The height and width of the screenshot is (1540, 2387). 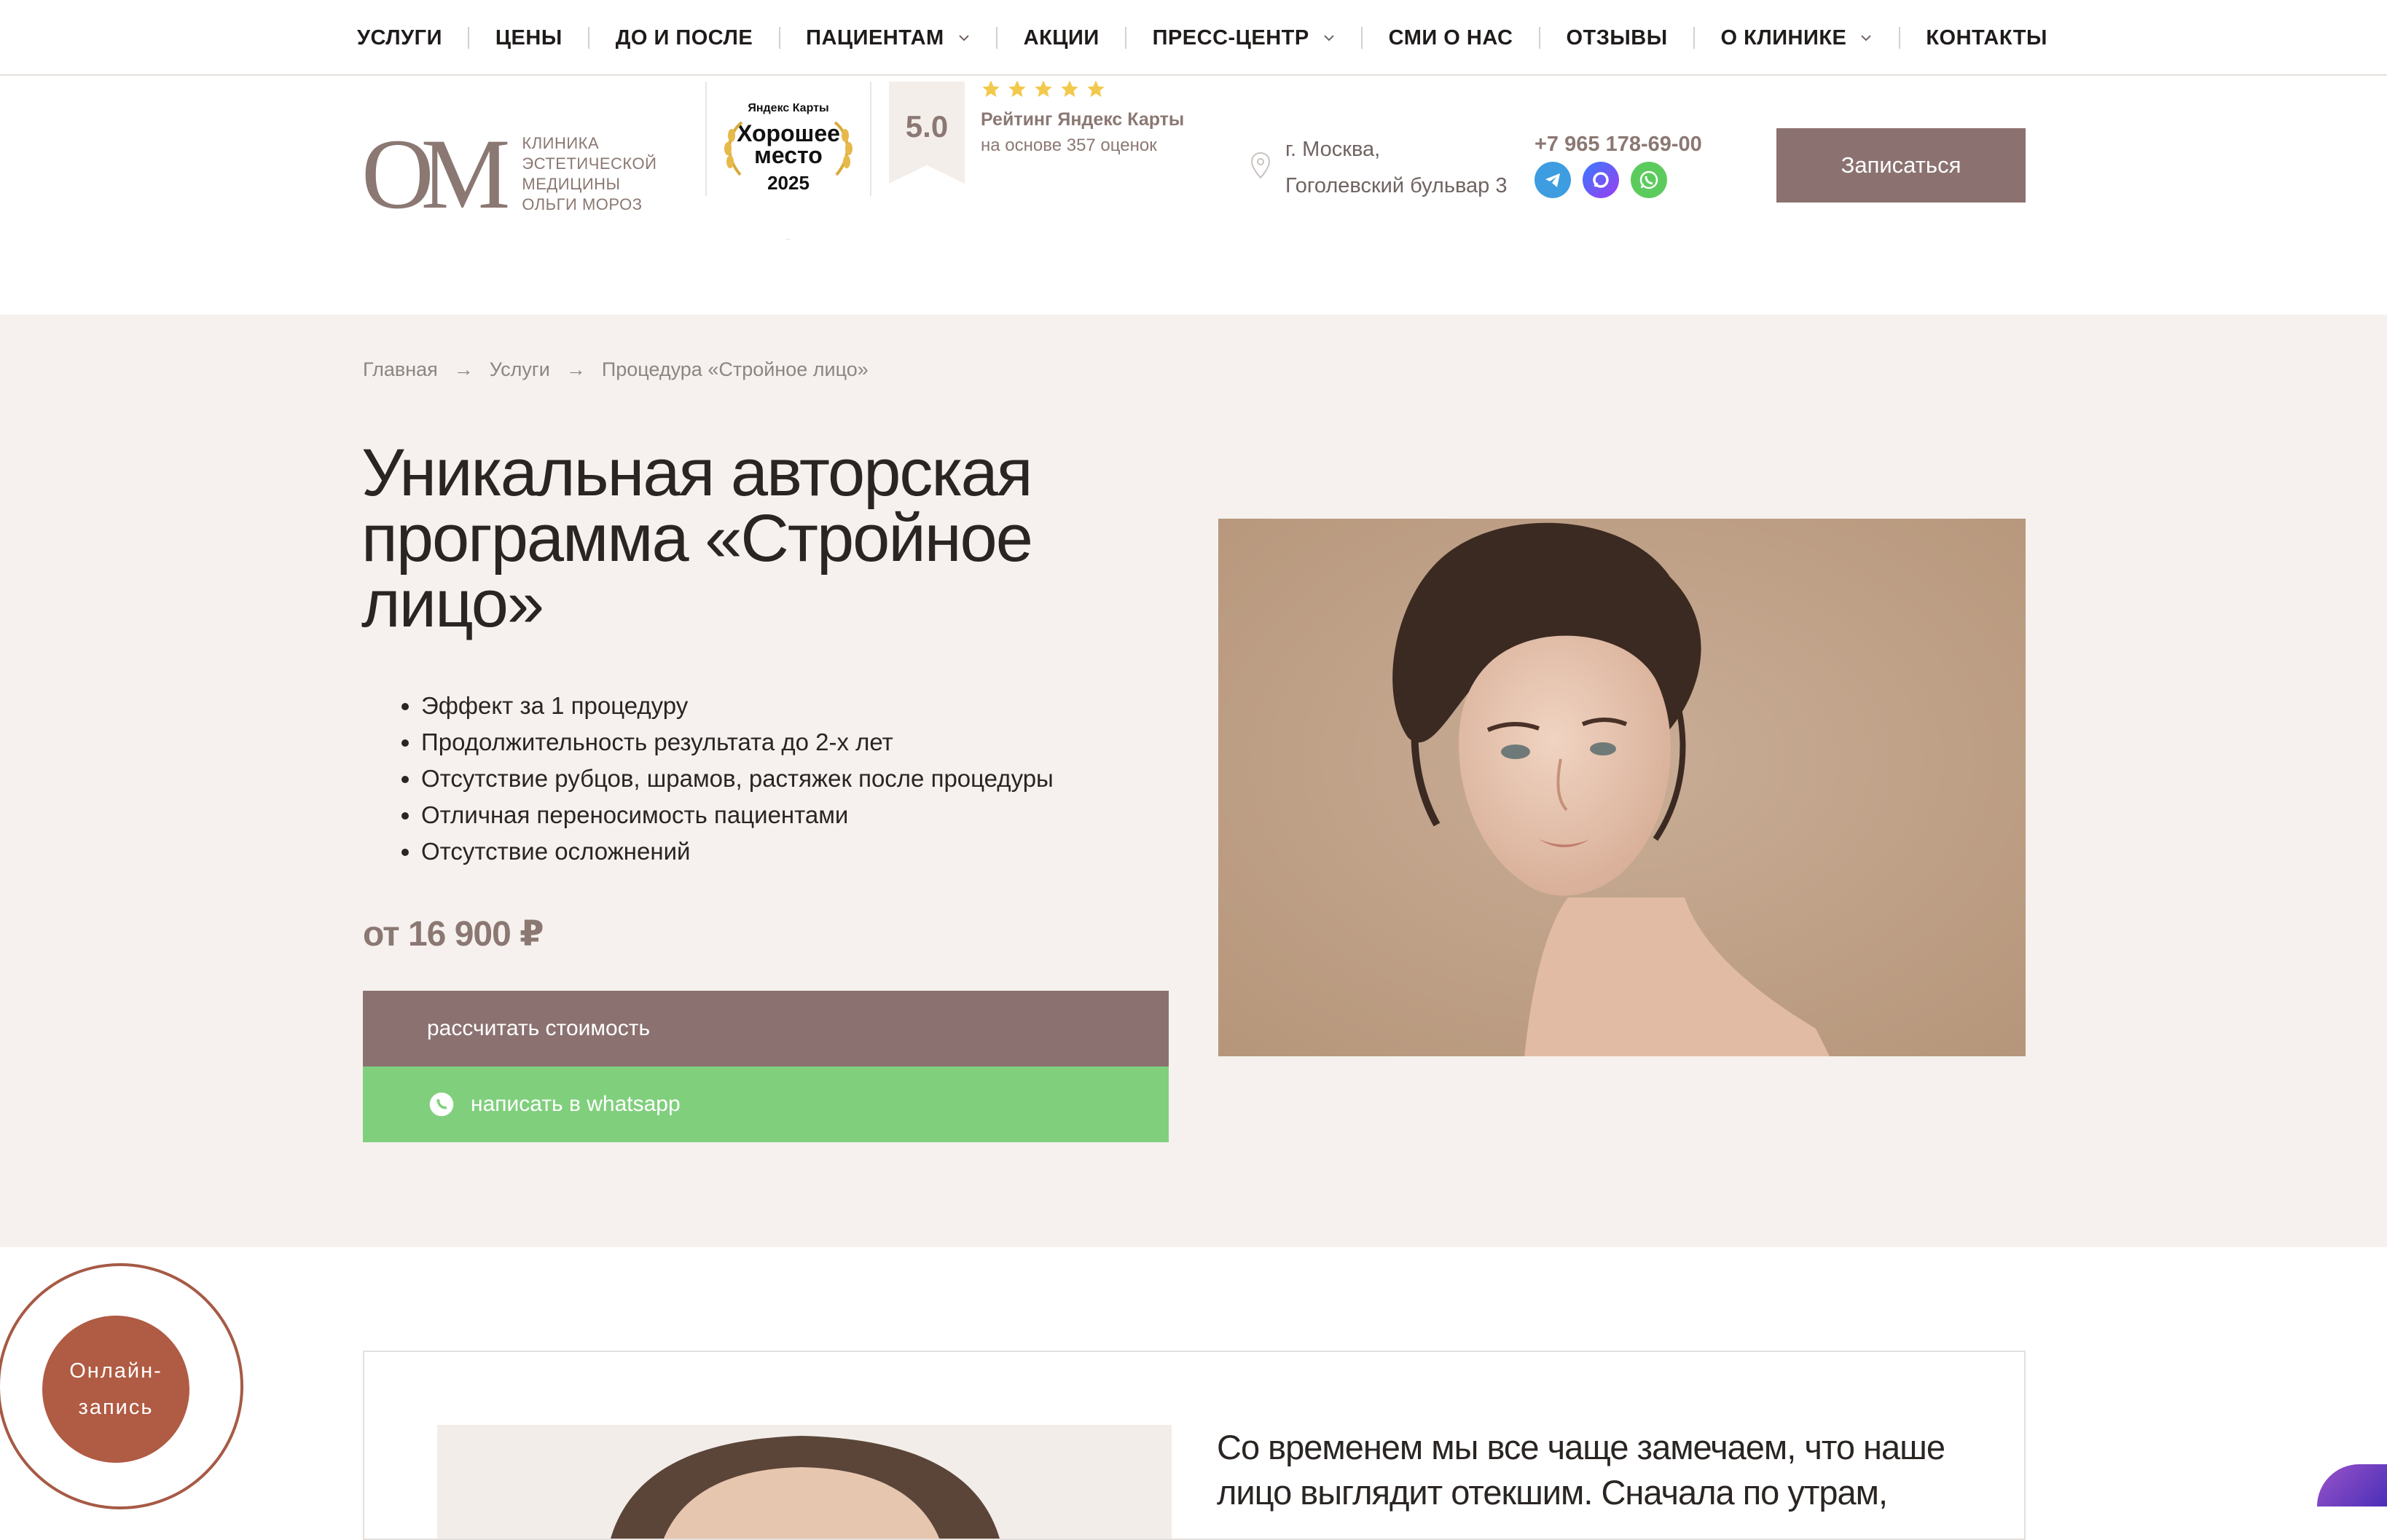 I want to click on nav-item-contacts: КОНТАКТЫ, so click(x=1986, y=38).